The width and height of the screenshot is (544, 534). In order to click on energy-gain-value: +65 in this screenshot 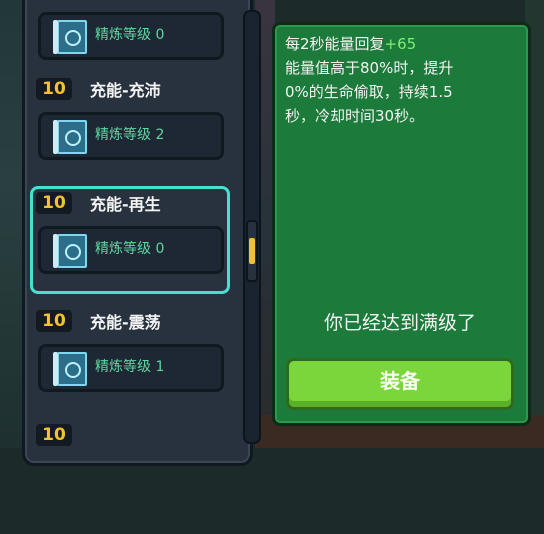, I will do `click(400, 44)`.